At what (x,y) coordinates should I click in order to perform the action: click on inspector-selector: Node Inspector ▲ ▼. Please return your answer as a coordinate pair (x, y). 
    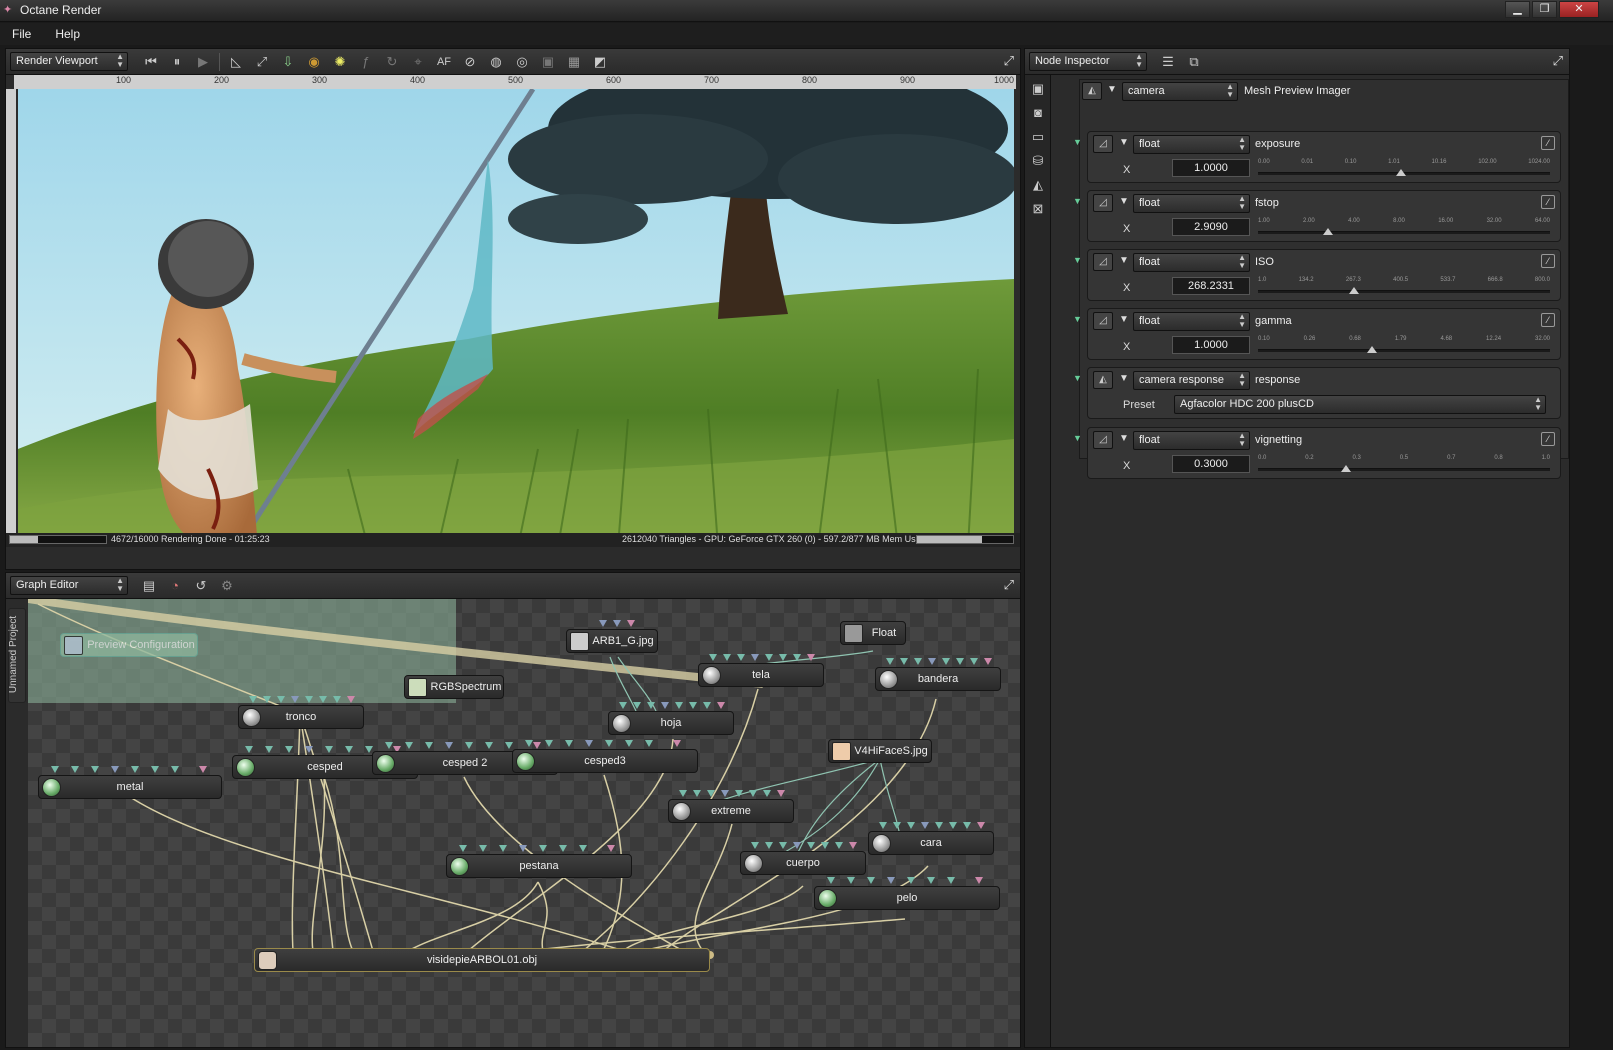
    Looking at the image, I should click on (1088, 61).